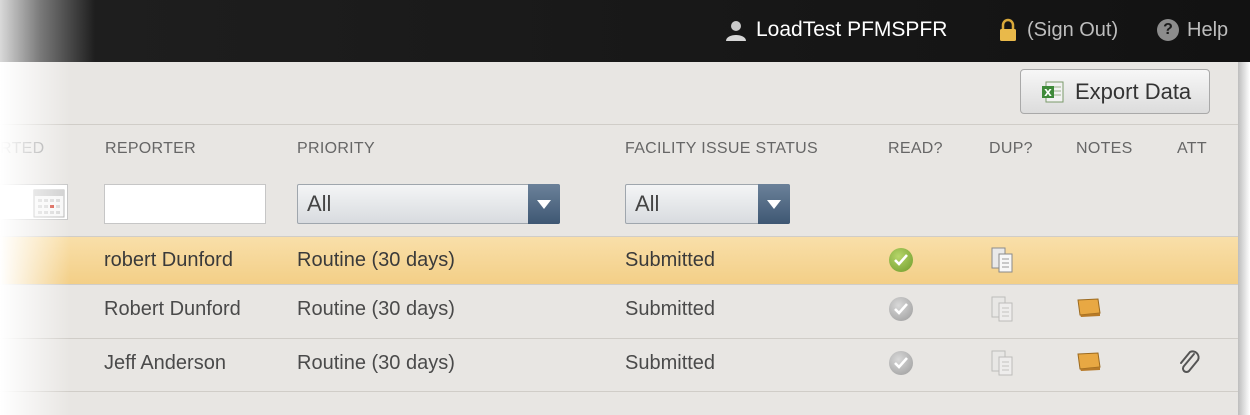 The width and height of the screenshot is (1250, 415). What do you see at coordinates (852, 29) in the screenshot?
I see `user-name: LoadTest PFMSPFR` at bounding box center [852, 29].